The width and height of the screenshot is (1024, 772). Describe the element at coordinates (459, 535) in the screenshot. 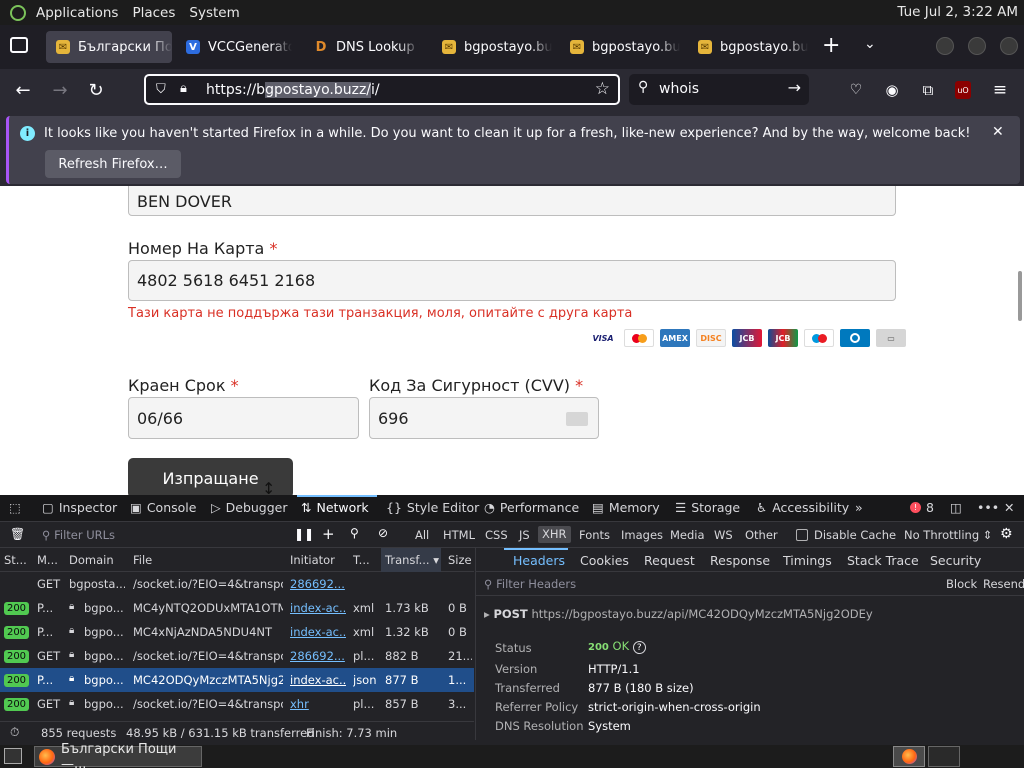

I see `type-html: HTML` at that location.